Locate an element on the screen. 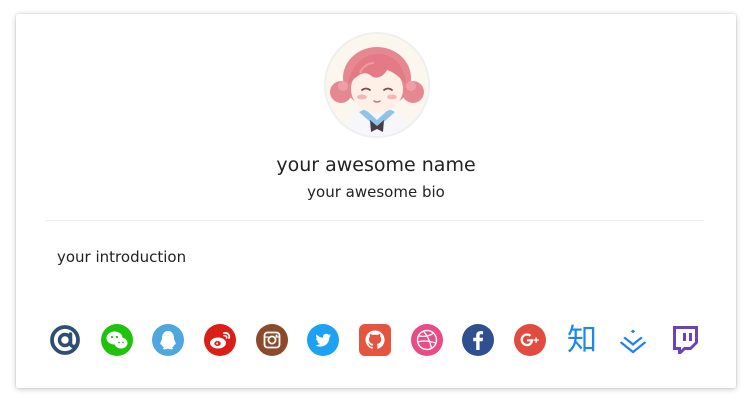 This screenshot has width=752, height=405. zhihu-icon: 知 is located at coordinates (582, 340).